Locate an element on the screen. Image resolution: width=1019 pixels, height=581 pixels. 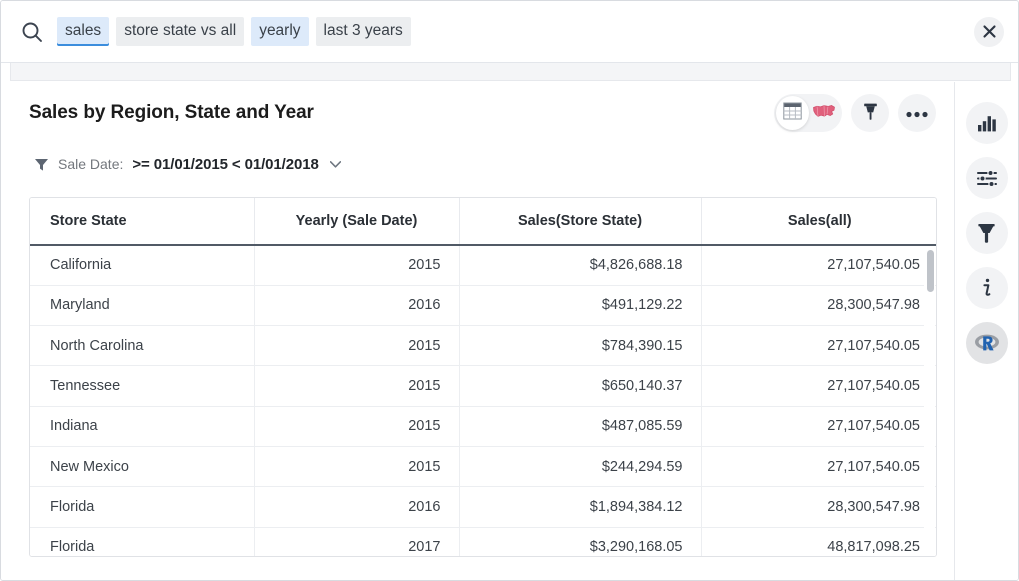
pin-button is located at coordinates (870, 113).